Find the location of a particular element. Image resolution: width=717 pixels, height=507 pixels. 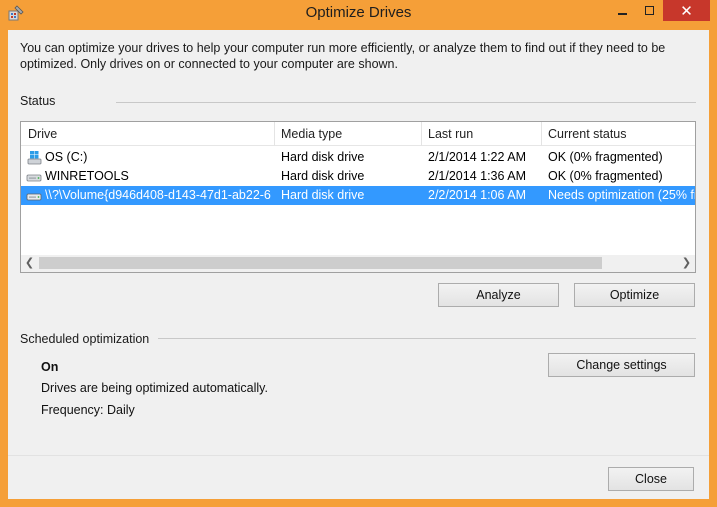

close-icon: ✕ is located at coordinates (686, 11).